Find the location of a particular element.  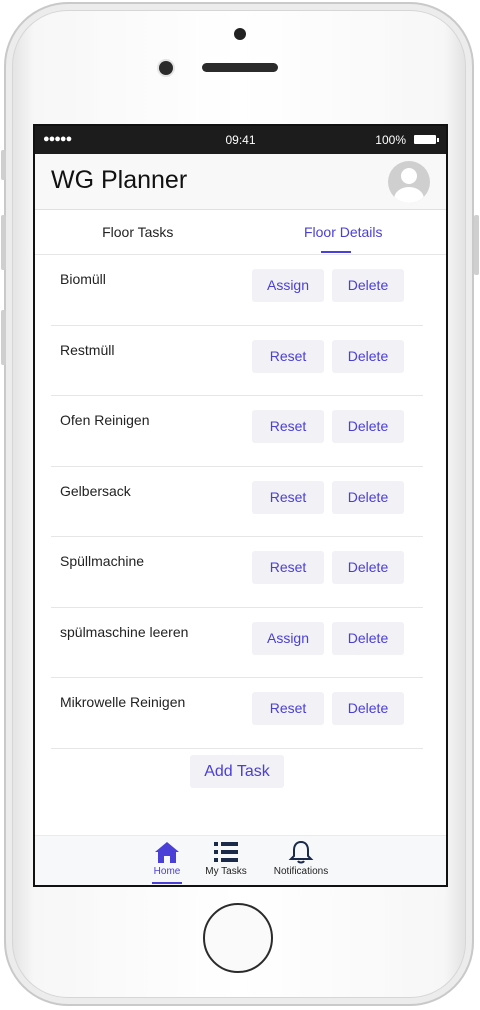

list-icon is located at coordinates (226, 852).